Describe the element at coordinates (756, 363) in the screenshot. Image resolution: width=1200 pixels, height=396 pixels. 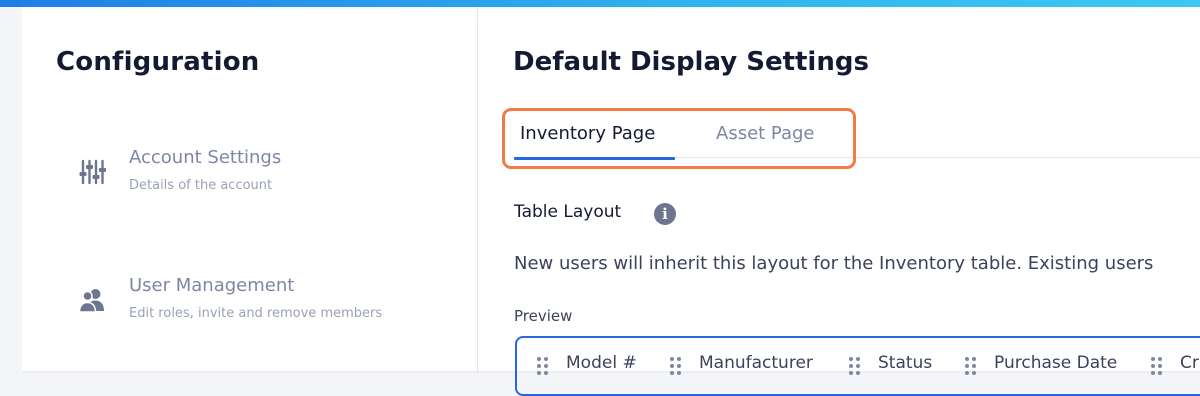
I see `column-name: Manufacturer` at that location.